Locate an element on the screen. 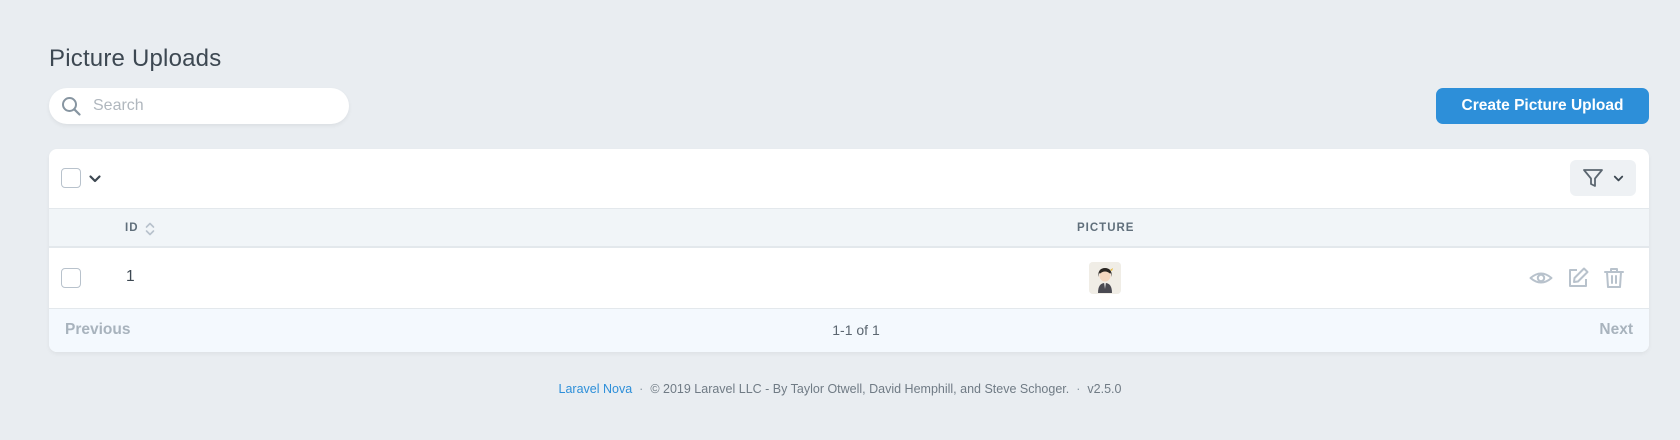 This screenshot has height=440, width=1680. select-all-checkbox is located at coordinates (71, 178).